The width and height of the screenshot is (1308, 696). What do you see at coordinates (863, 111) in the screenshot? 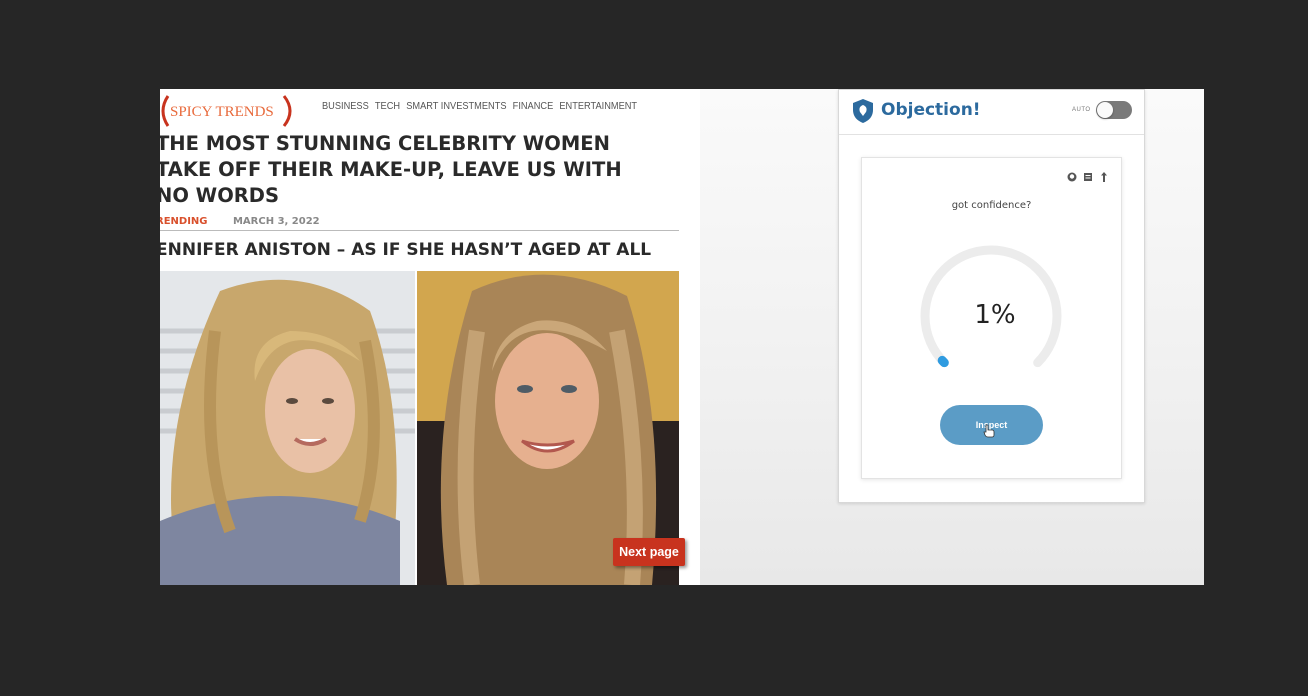
I see `shield-logo-icon` at bounding box center [863, 111].